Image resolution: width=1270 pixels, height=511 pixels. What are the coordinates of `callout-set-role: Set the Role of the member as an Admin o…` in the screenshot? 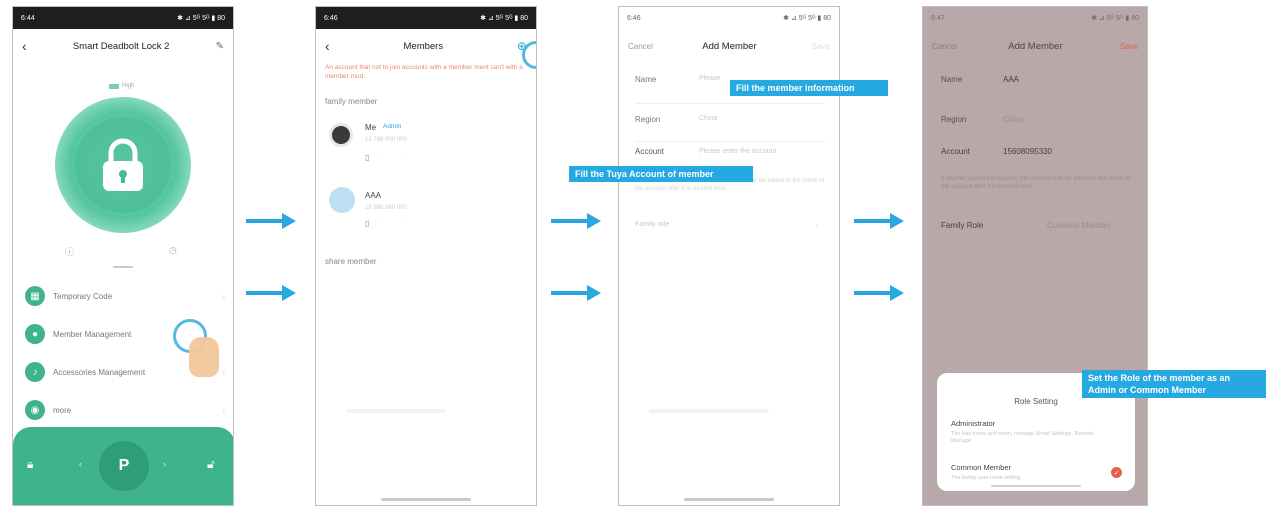 It's located at (1174, 384).